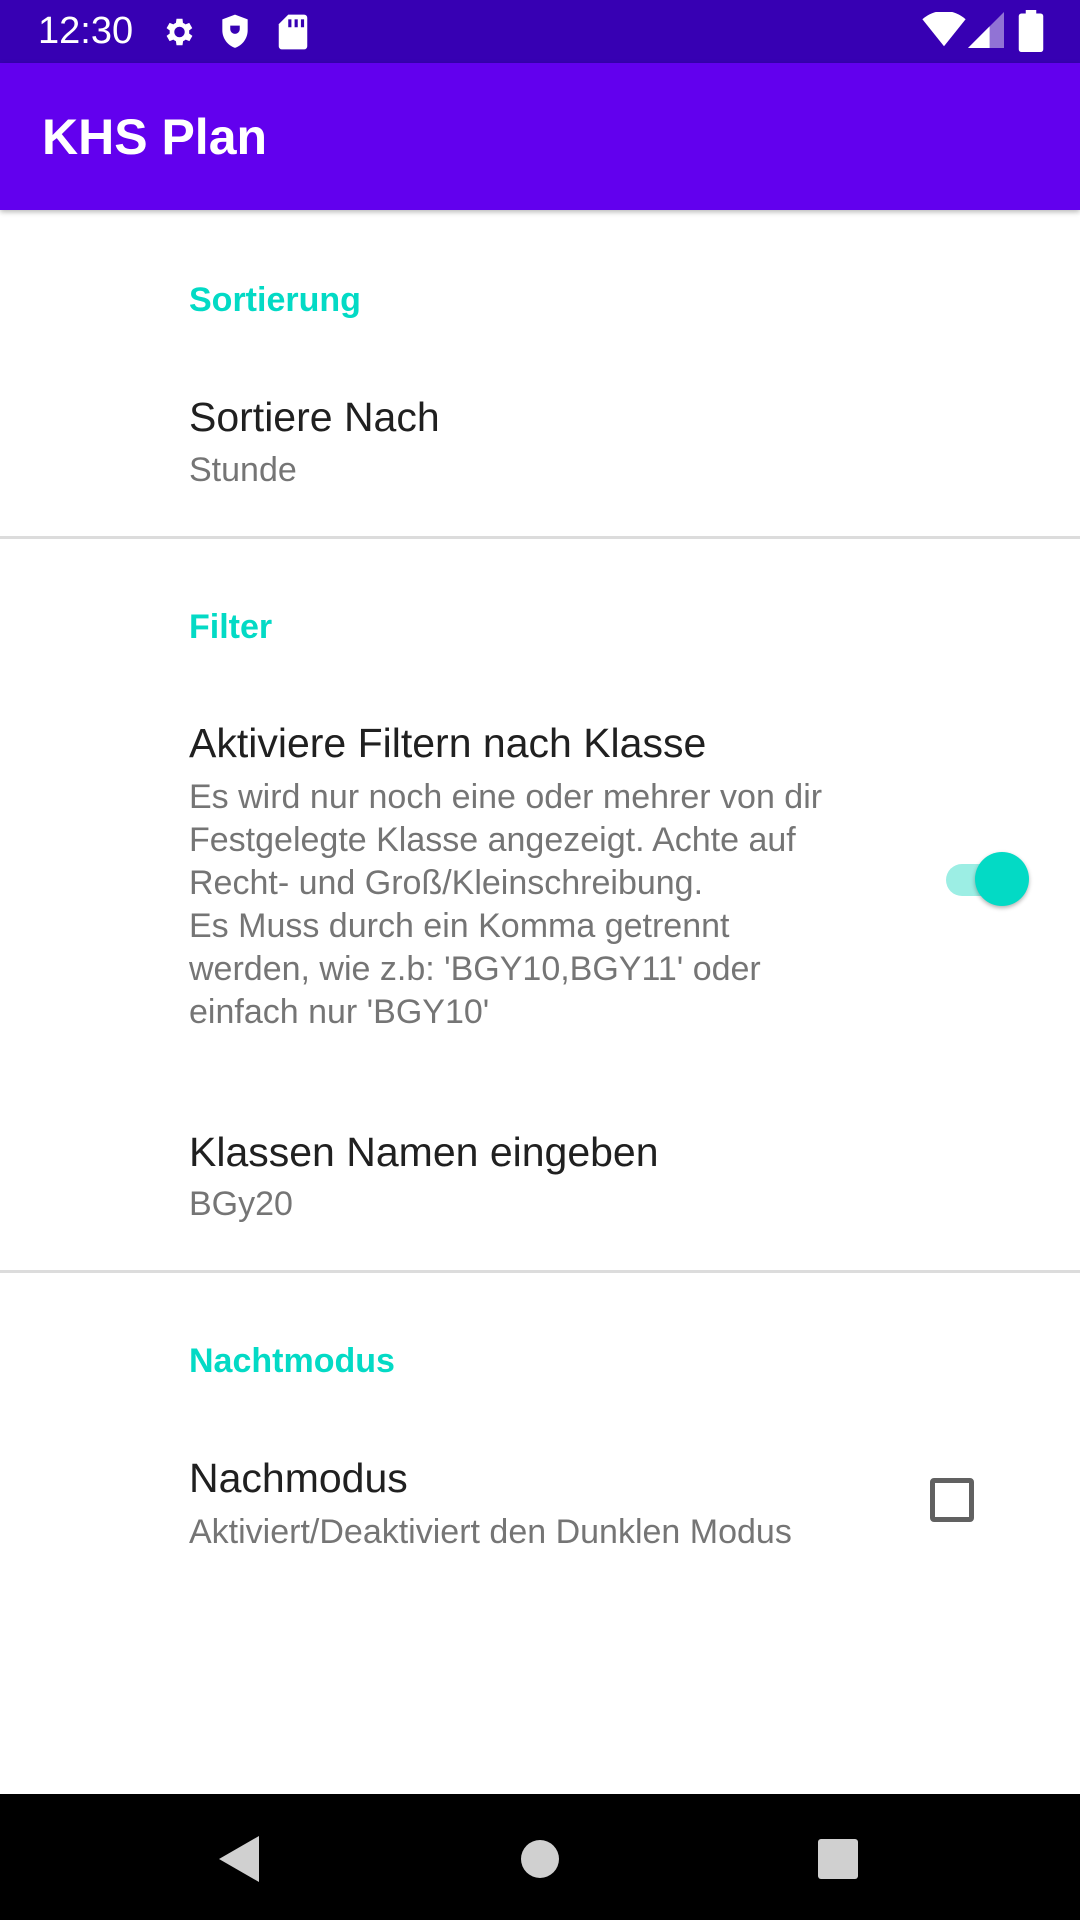  What do you see at coordinates (231, 627) in the screenshot?
I see `section-header-filter: Filter` at bounding box center [231, 627].